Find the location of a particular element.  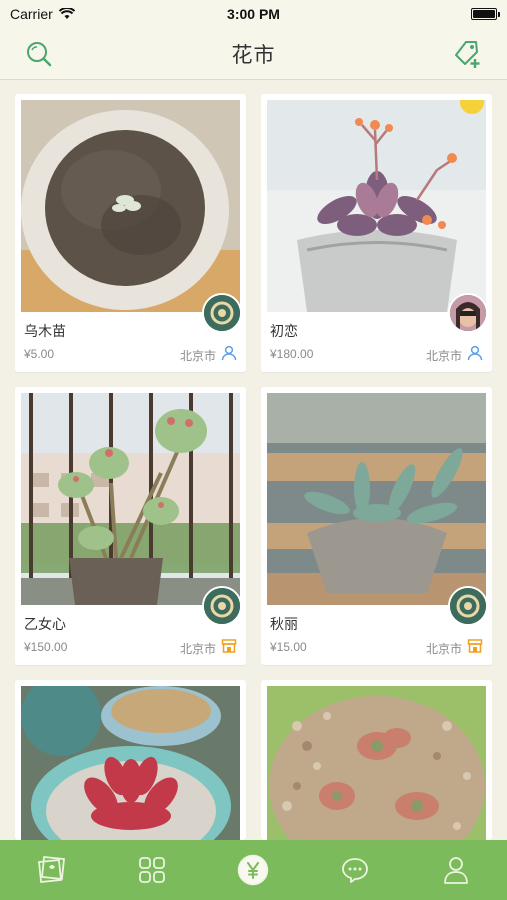

listing-name: 乌木苗 is located at coordinates (45, 331).